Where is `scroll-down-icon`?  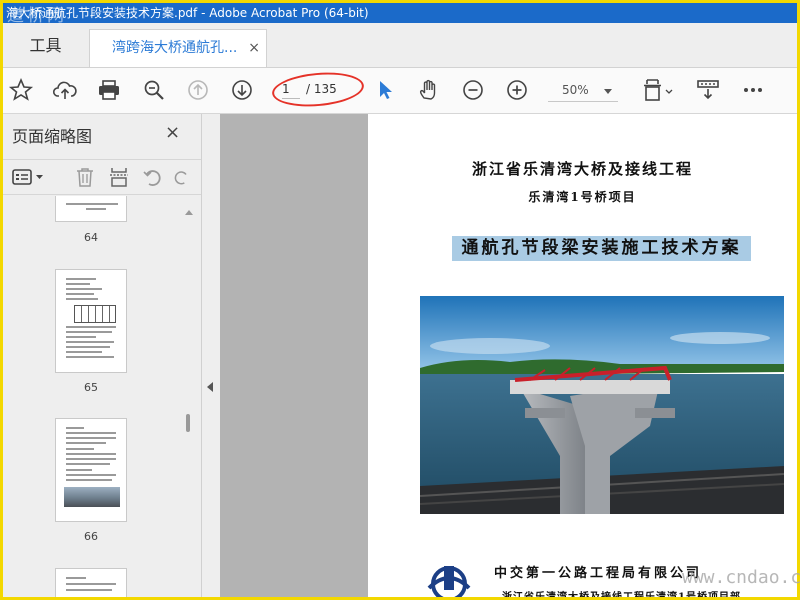 scroll-down-icon is located at coordinates (708, 90).